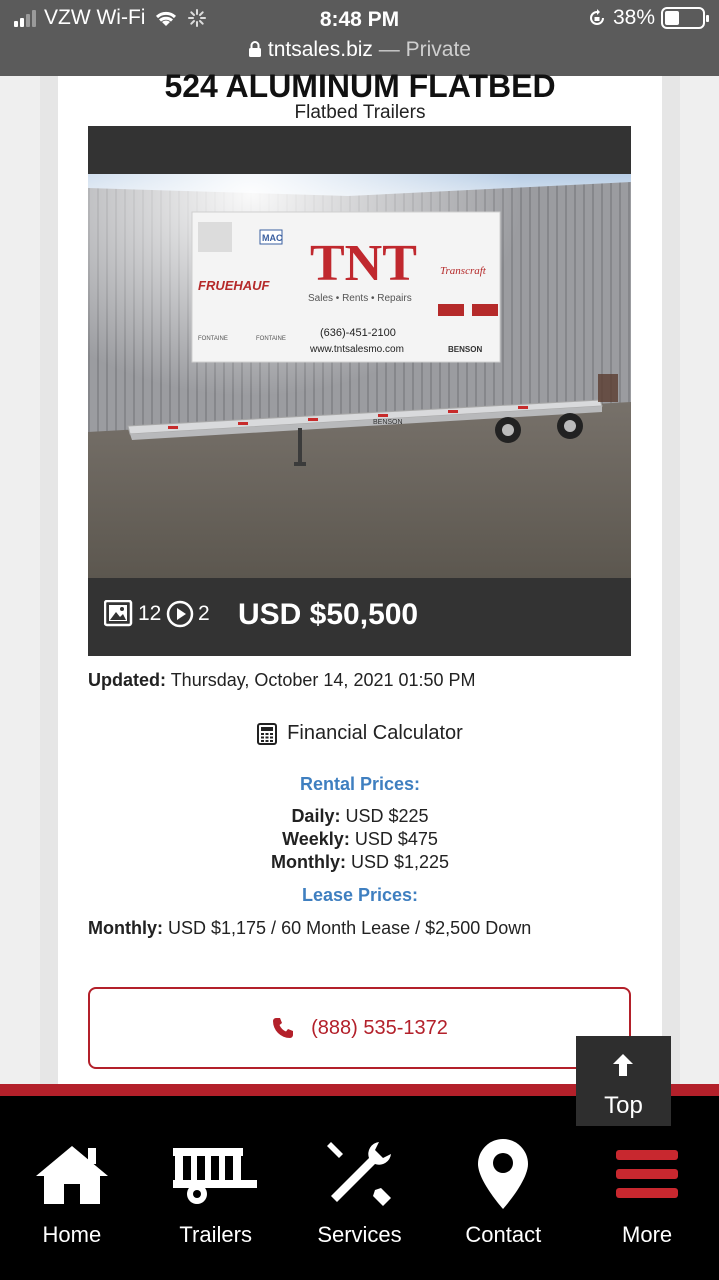 The width and height of the screenshot is (719, 1280). Describe the element at coordinates (213, 339) in the screenshot. I see `sign-brand-small-1: FONTAINE` at that location.